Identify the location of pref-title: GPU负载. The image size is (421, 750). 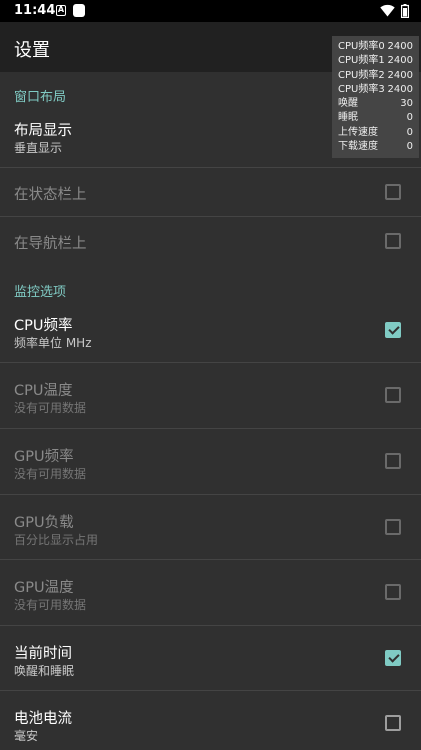
(44, 523).